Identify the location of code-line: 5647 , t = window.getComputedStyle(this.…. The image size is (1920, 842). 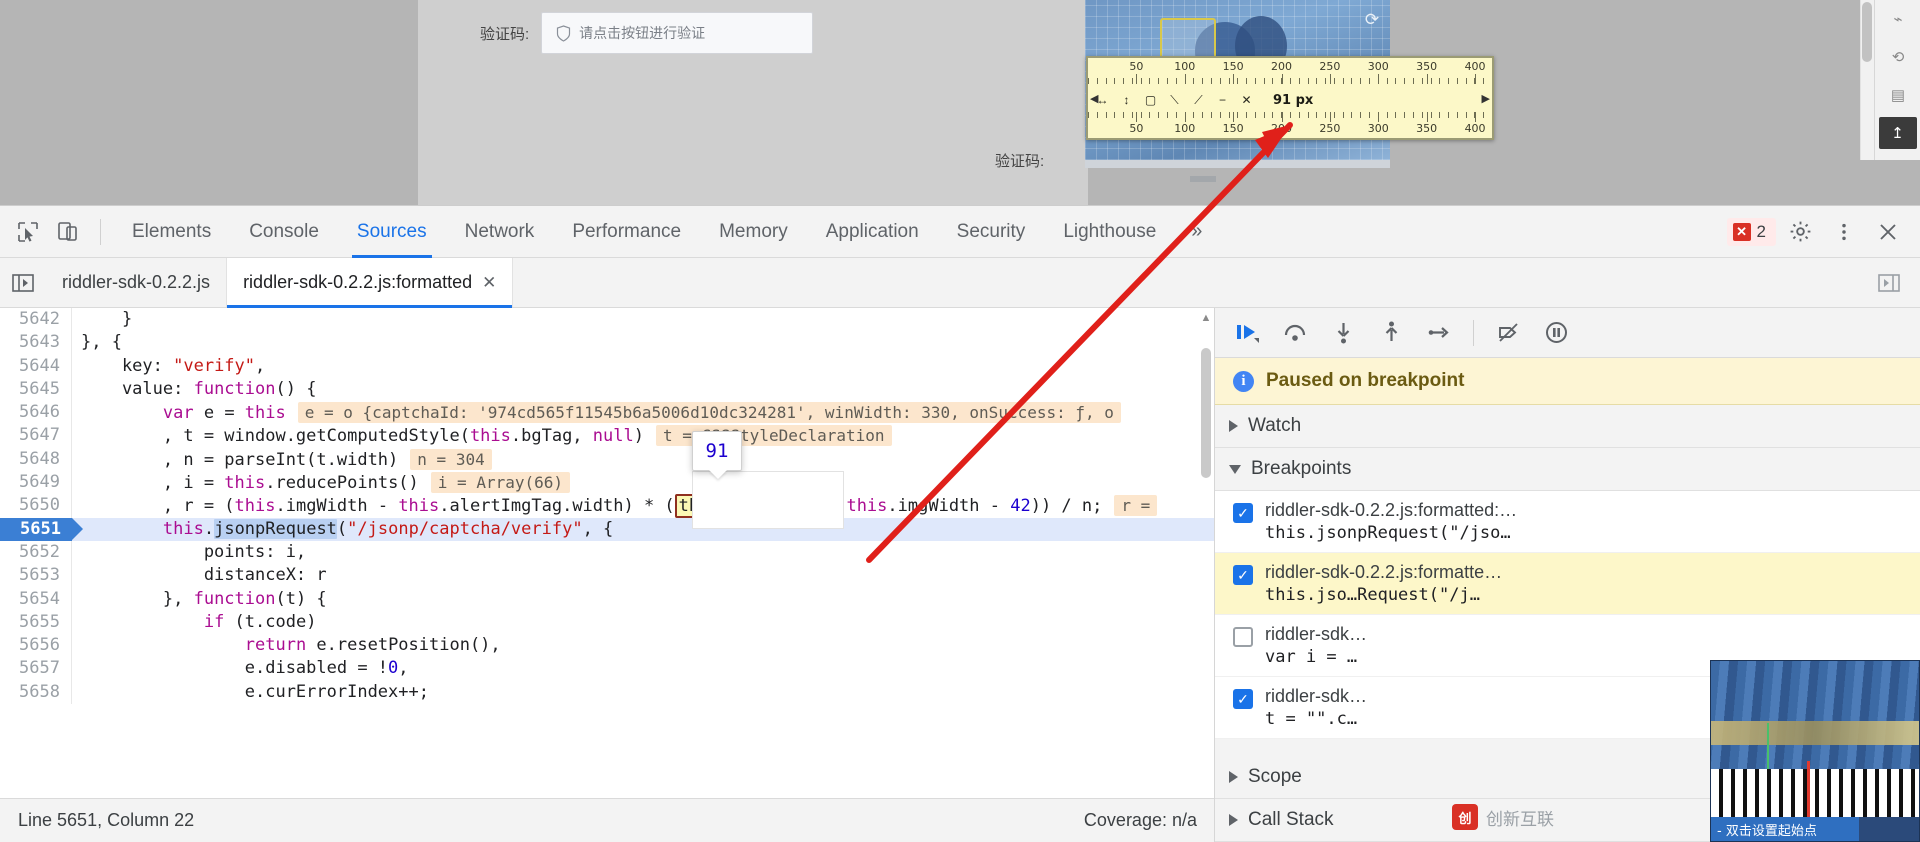
(607, 436).